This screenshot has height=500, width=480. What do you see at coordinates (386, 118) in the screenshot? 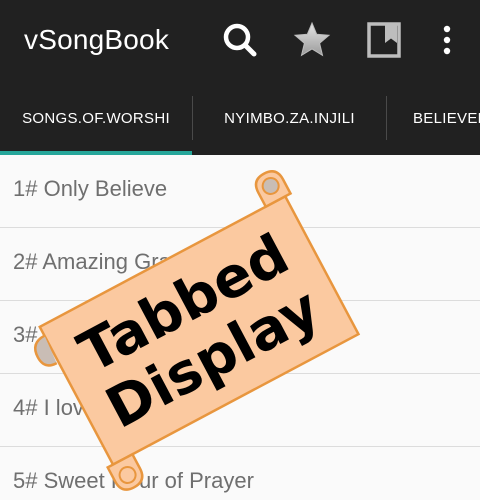
I see `tab-divider` at bounding box center [386, 118].